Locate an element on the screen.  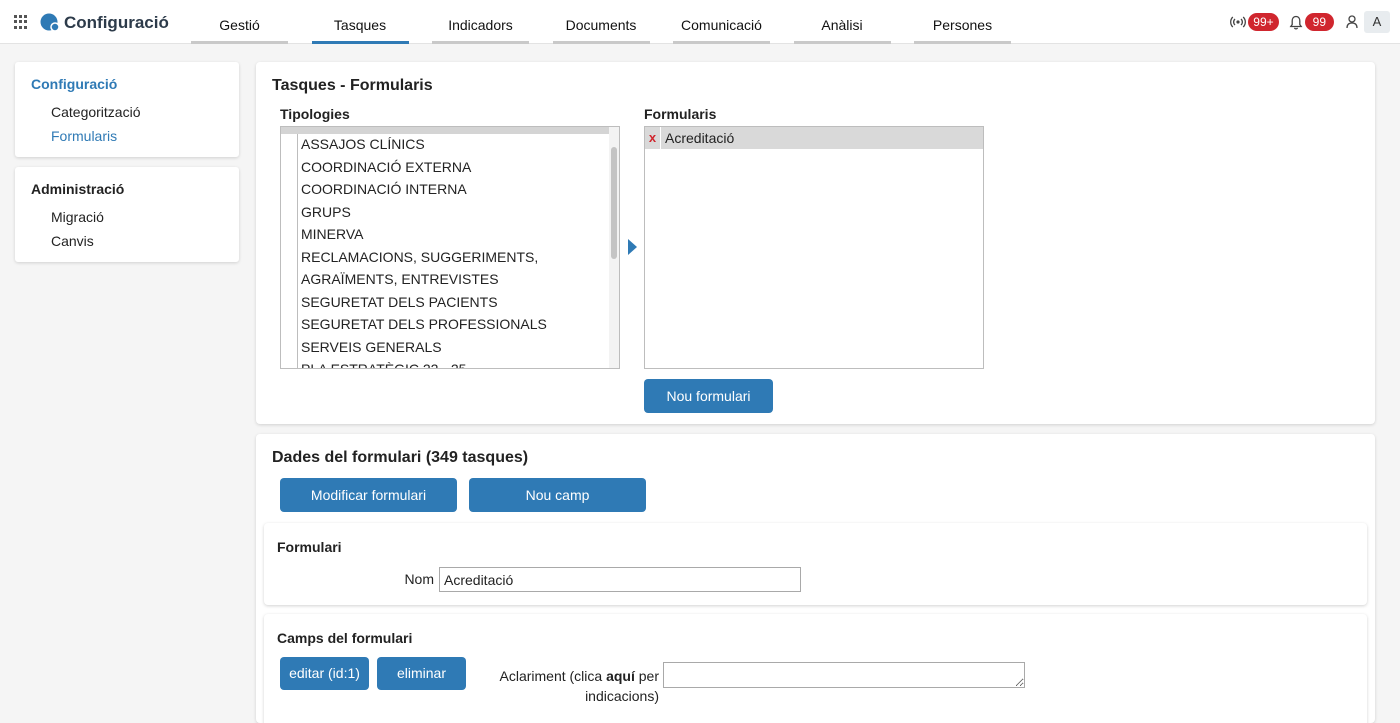
bell-icon is located at coordinates (1296, 22).